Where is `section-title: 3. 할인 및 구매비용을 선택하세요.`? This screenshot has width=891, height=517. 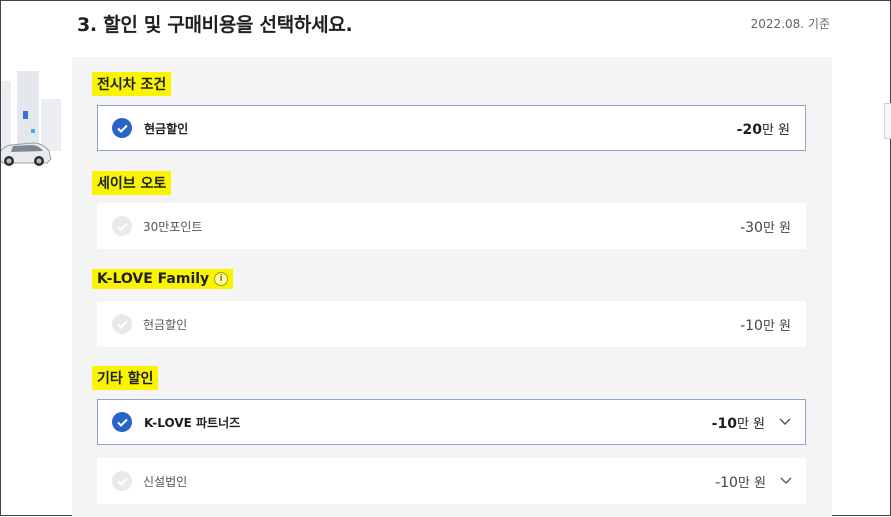
section-title: 3. 할인 및 구매비용을 선택하세요. is located at coordinates (215, 25).